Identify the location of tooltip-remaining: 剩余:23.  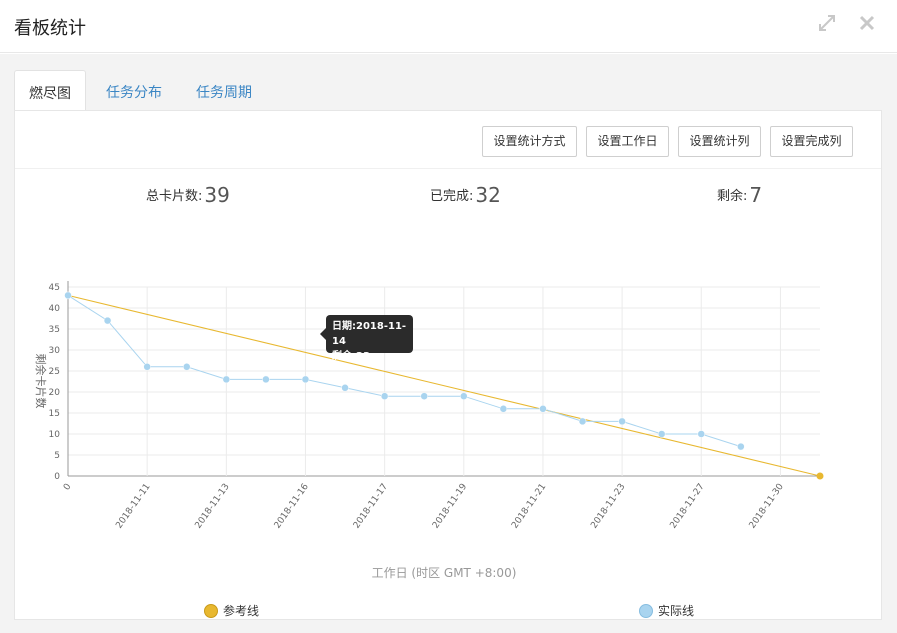
(351, 356).